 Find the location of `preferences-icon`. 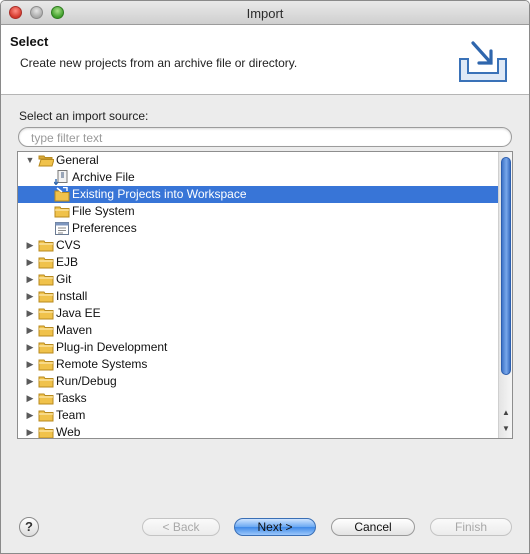

preferences-icon is located at coordinates (62, 228).